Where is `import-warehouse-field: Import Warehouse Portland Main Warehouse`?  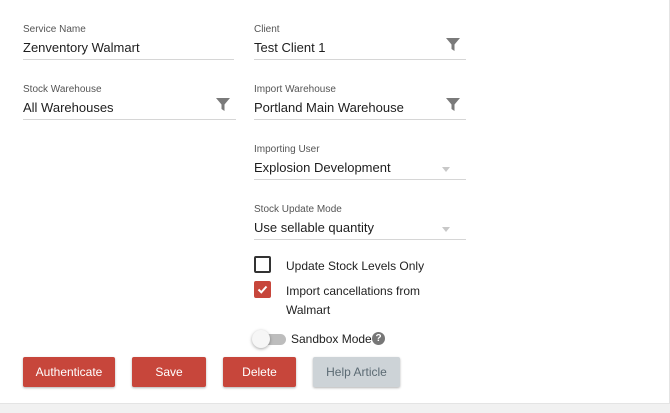
import-warehouse-field: Import Warehouse Portland Main Warehouse is located at coordinates (360, 103).